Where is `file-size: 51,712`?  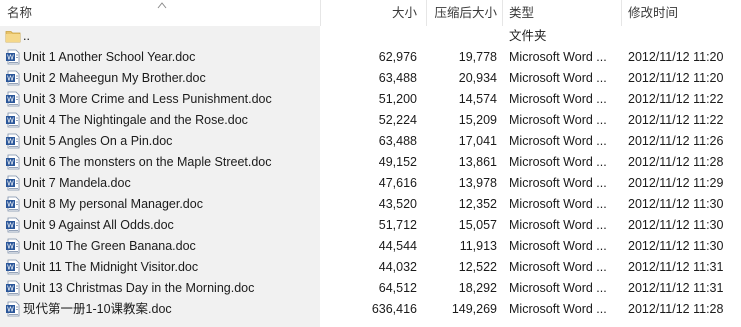 file-size: 51,712 is located at coordinates (397, 225).